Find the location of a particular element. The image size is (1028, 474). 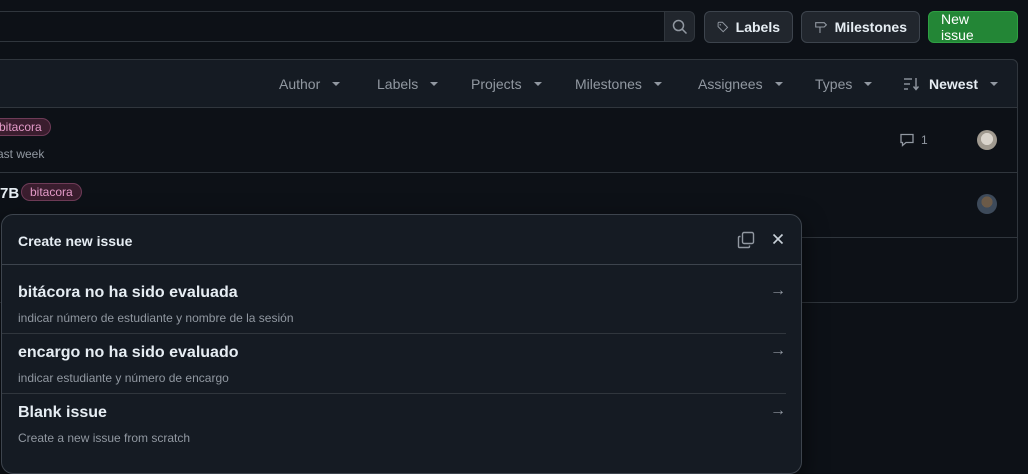

filter-author: Author is located at coordinates (310, 84).